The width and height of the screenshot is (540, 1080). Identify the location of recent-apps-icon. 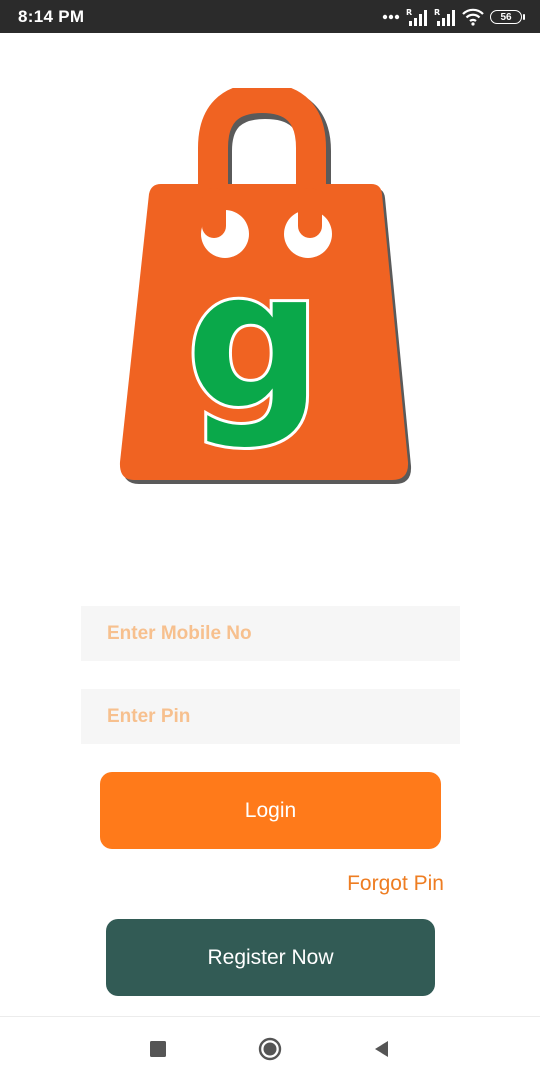
(158, 1049).